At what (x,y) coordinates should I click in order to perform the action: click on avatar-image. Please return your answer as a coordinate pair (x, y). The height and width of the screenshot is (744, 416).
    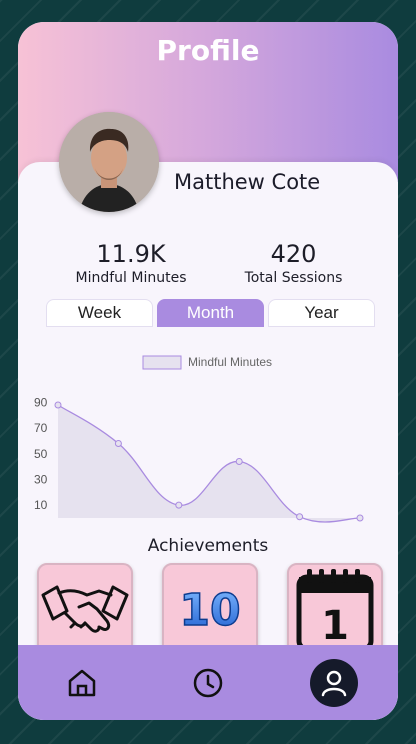
    Looking at the image, I should click on (109, 162).